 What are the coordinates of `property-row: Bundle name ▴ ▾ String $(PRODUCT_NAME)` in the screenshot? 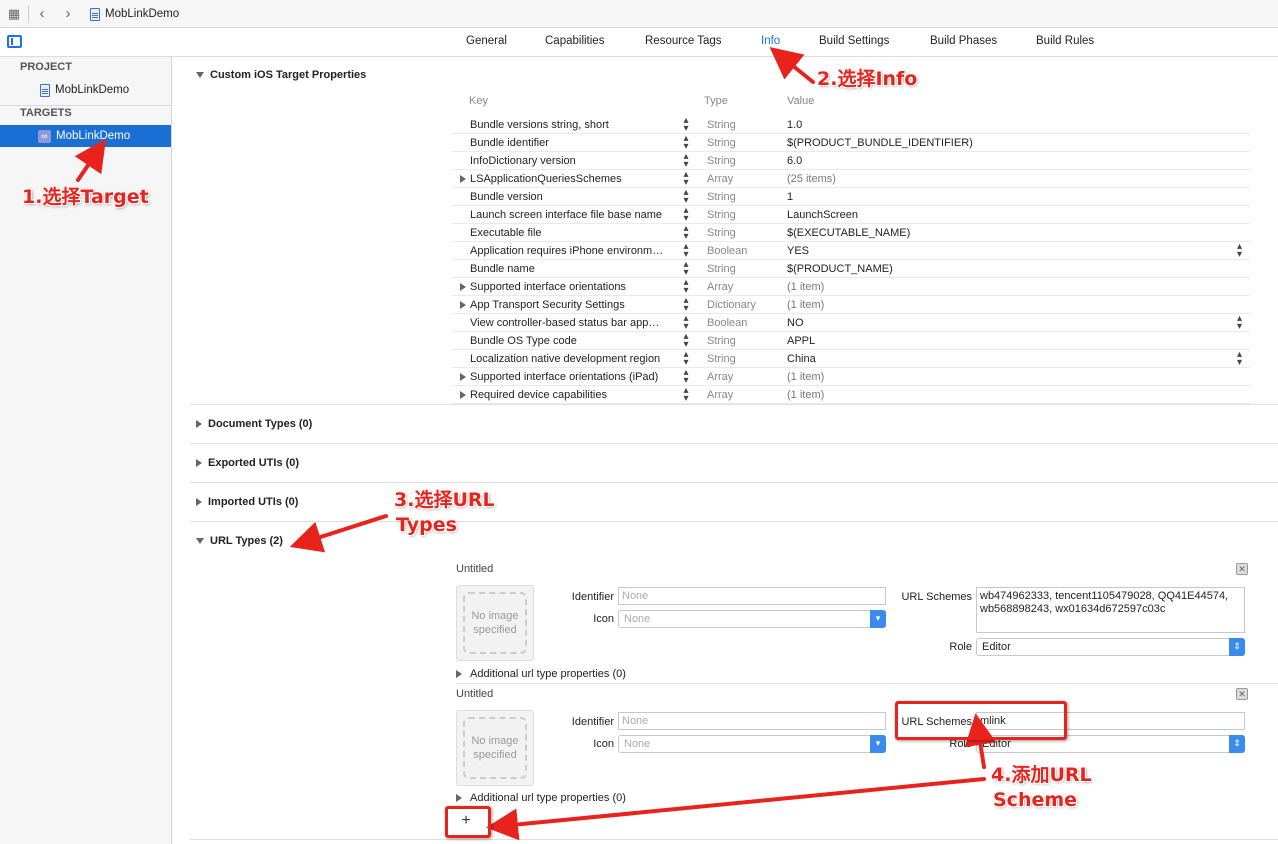 It's located at (851, 269).